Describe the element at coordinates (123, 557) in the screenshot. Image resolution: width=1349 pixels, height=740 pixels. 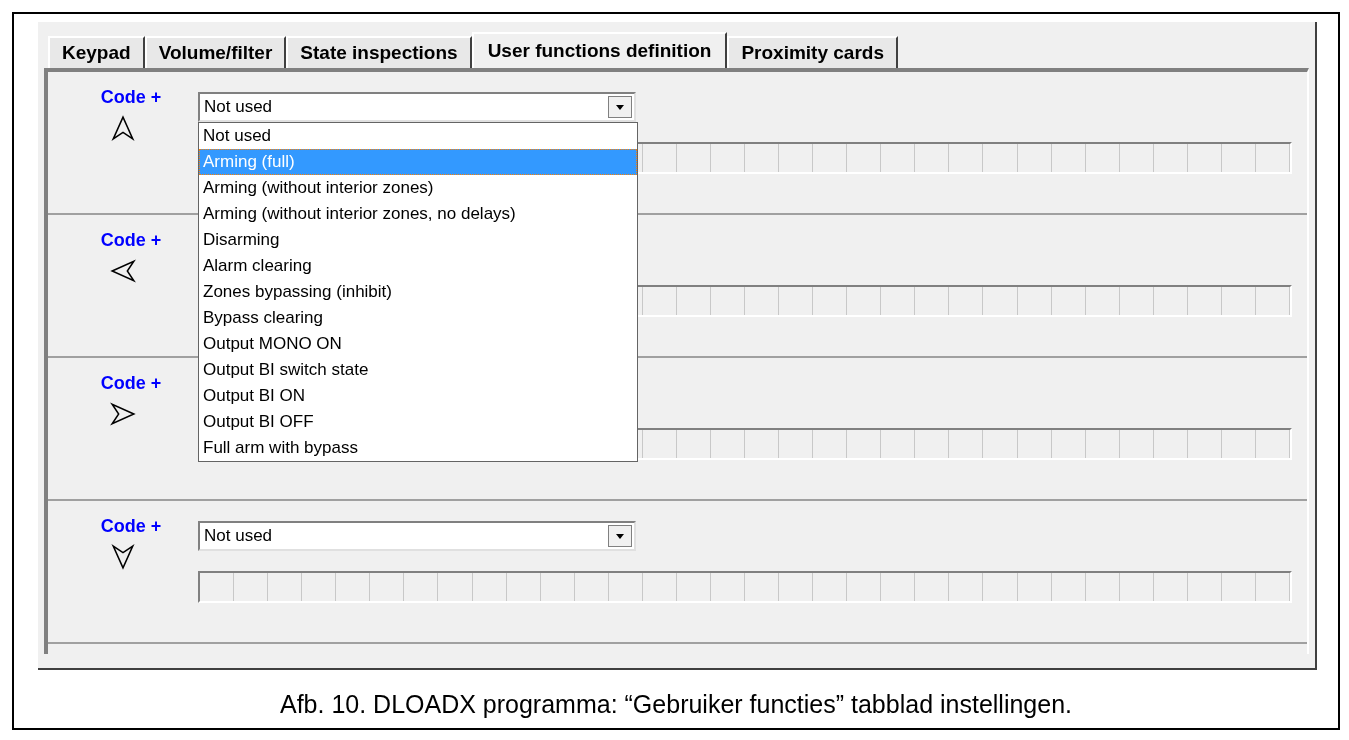
I see `down-arrow-icon` at that location.